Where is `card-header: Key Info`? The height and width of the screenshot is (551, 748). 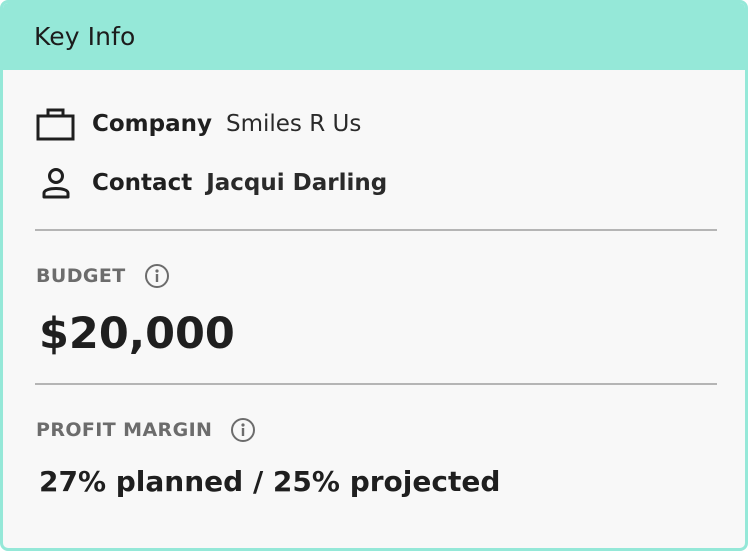
card-header: Key Info is located at coordinates (374, 36).